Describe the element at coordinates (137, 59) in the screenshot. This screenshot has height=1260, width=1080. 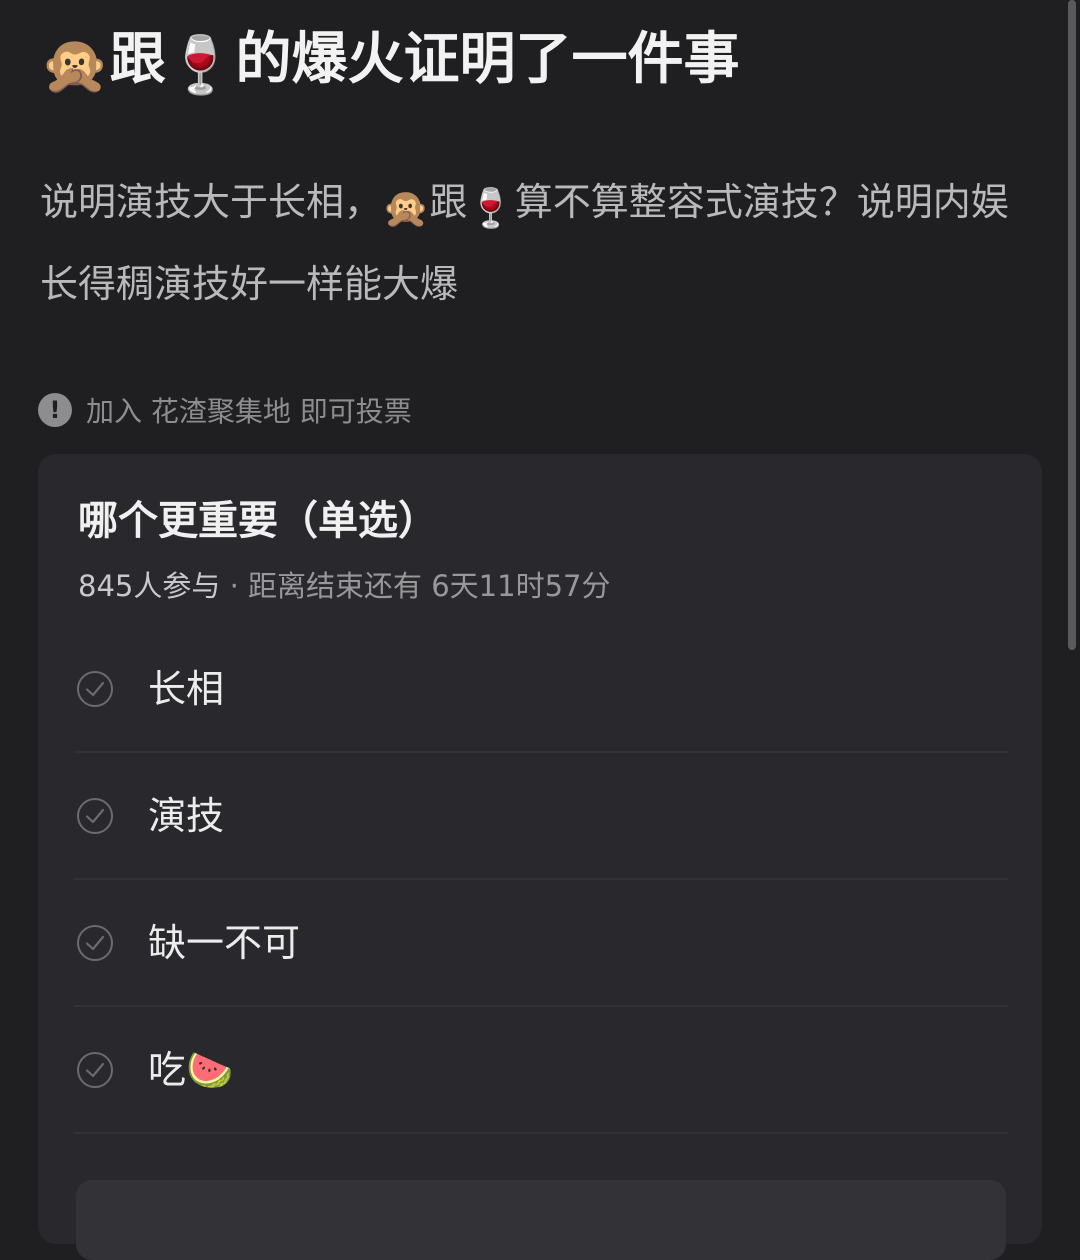
I see `post-title-word: 跟` at that location.